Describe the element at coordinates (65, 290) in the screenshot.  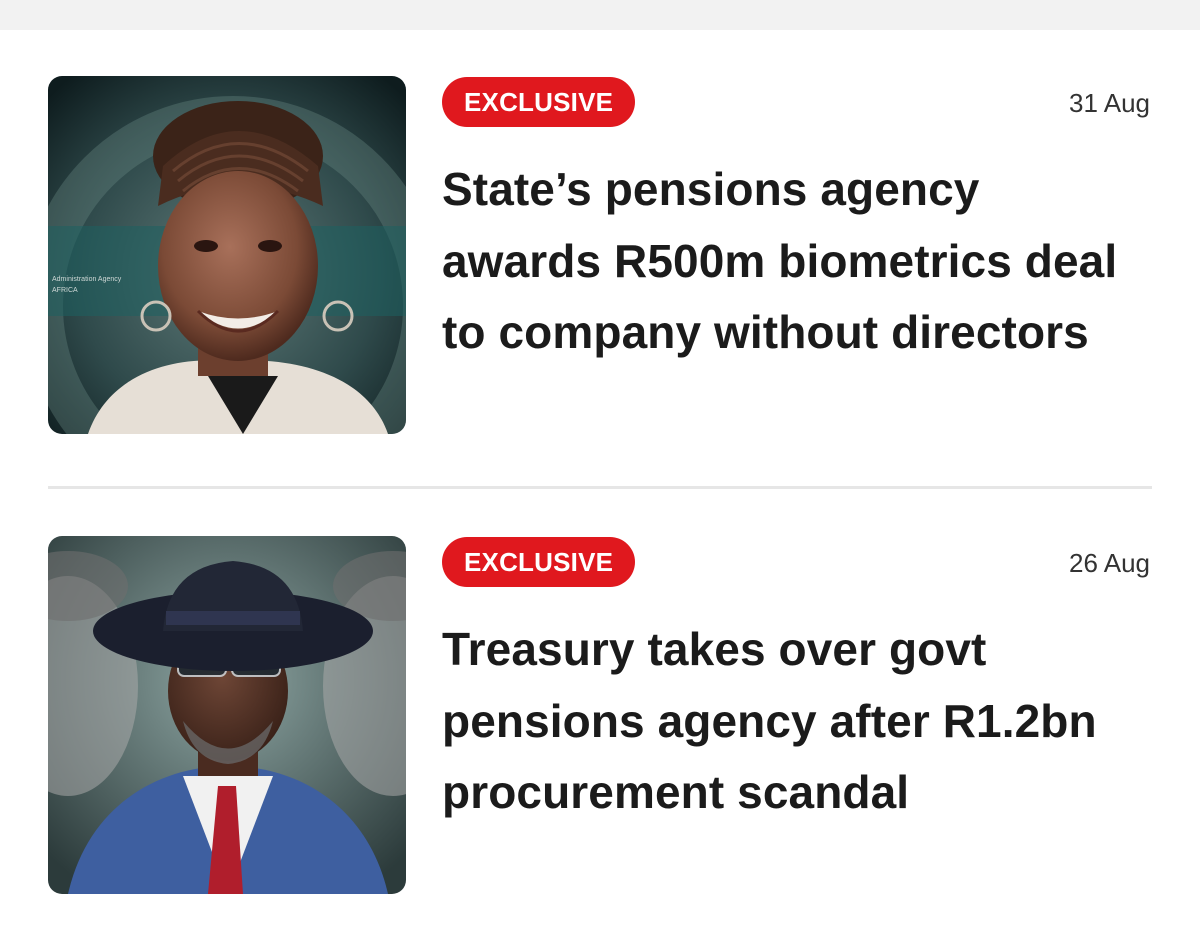
I see `image-caption-line2: AFRICA` at that location.